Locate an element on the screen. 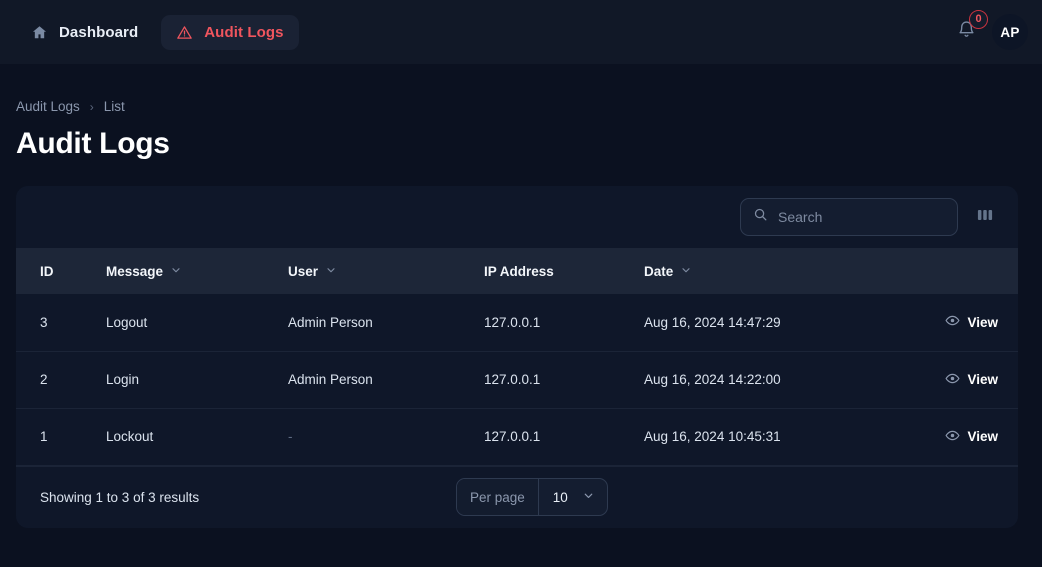 This screenshot has width=1042, height=567. primary-nav: Dashboard Audit Logs is located at coordinates (157, 32).